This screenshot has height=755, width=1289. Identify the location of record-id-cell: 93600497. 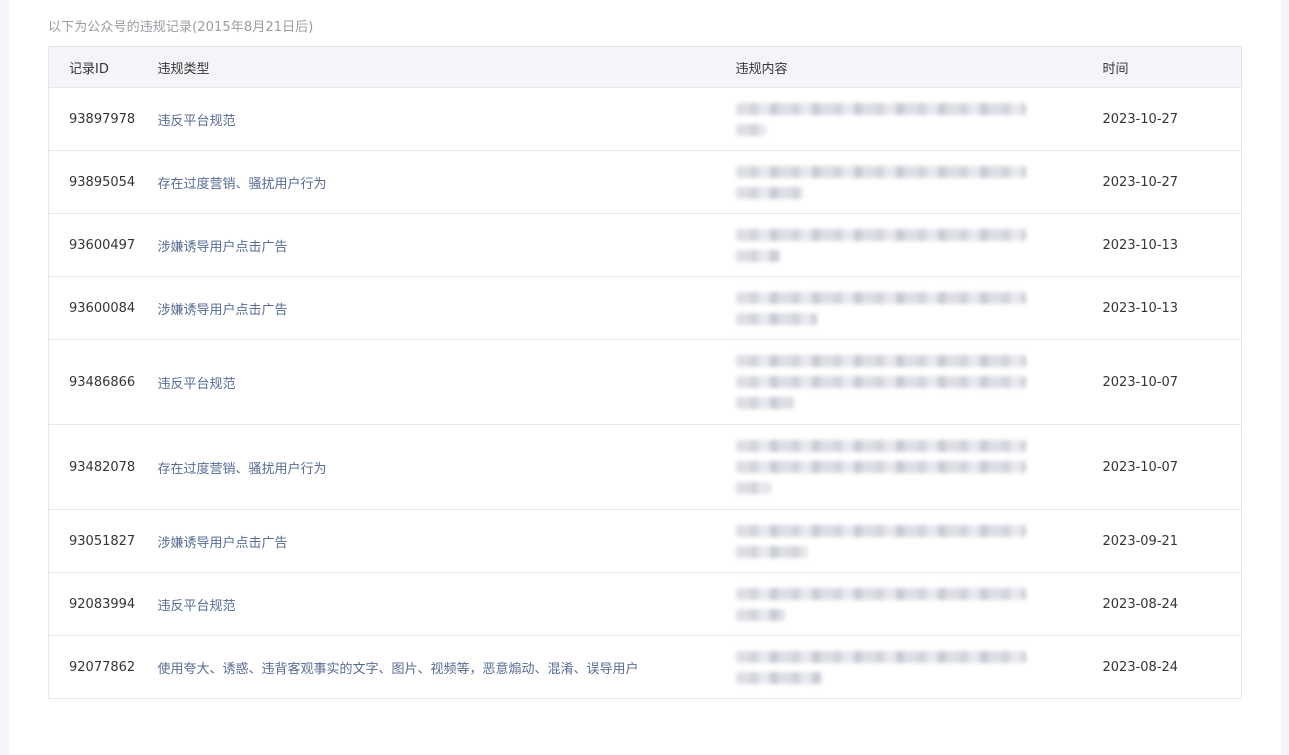
(103, 245).